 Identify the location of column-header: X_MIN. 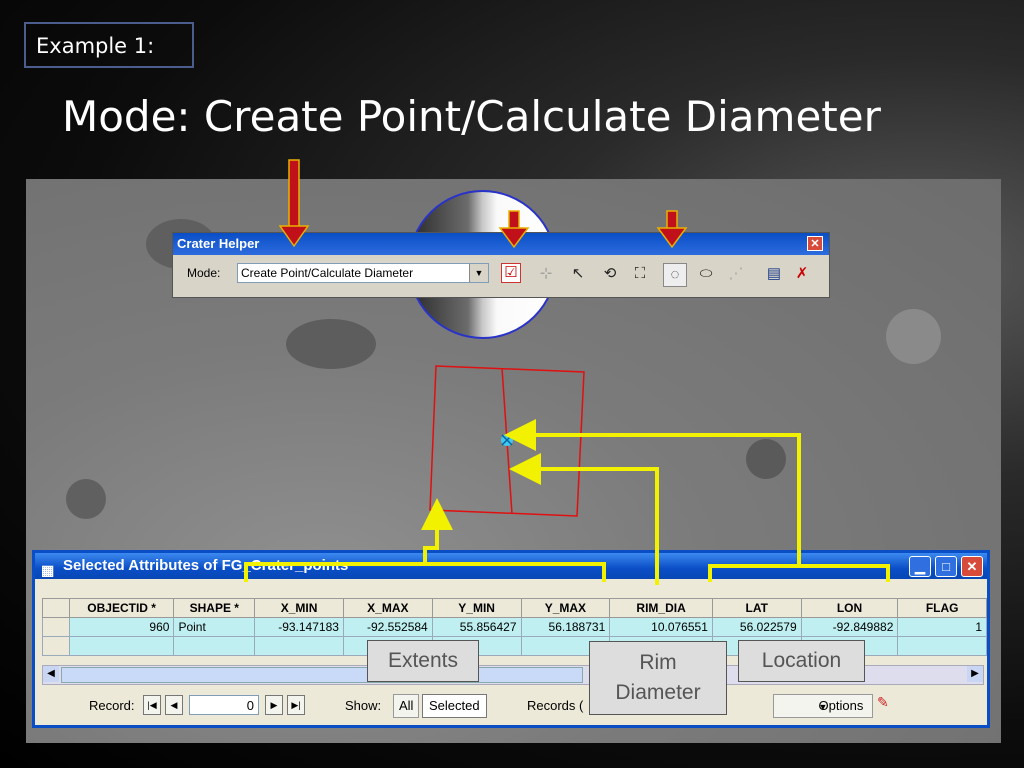
(299, 608).